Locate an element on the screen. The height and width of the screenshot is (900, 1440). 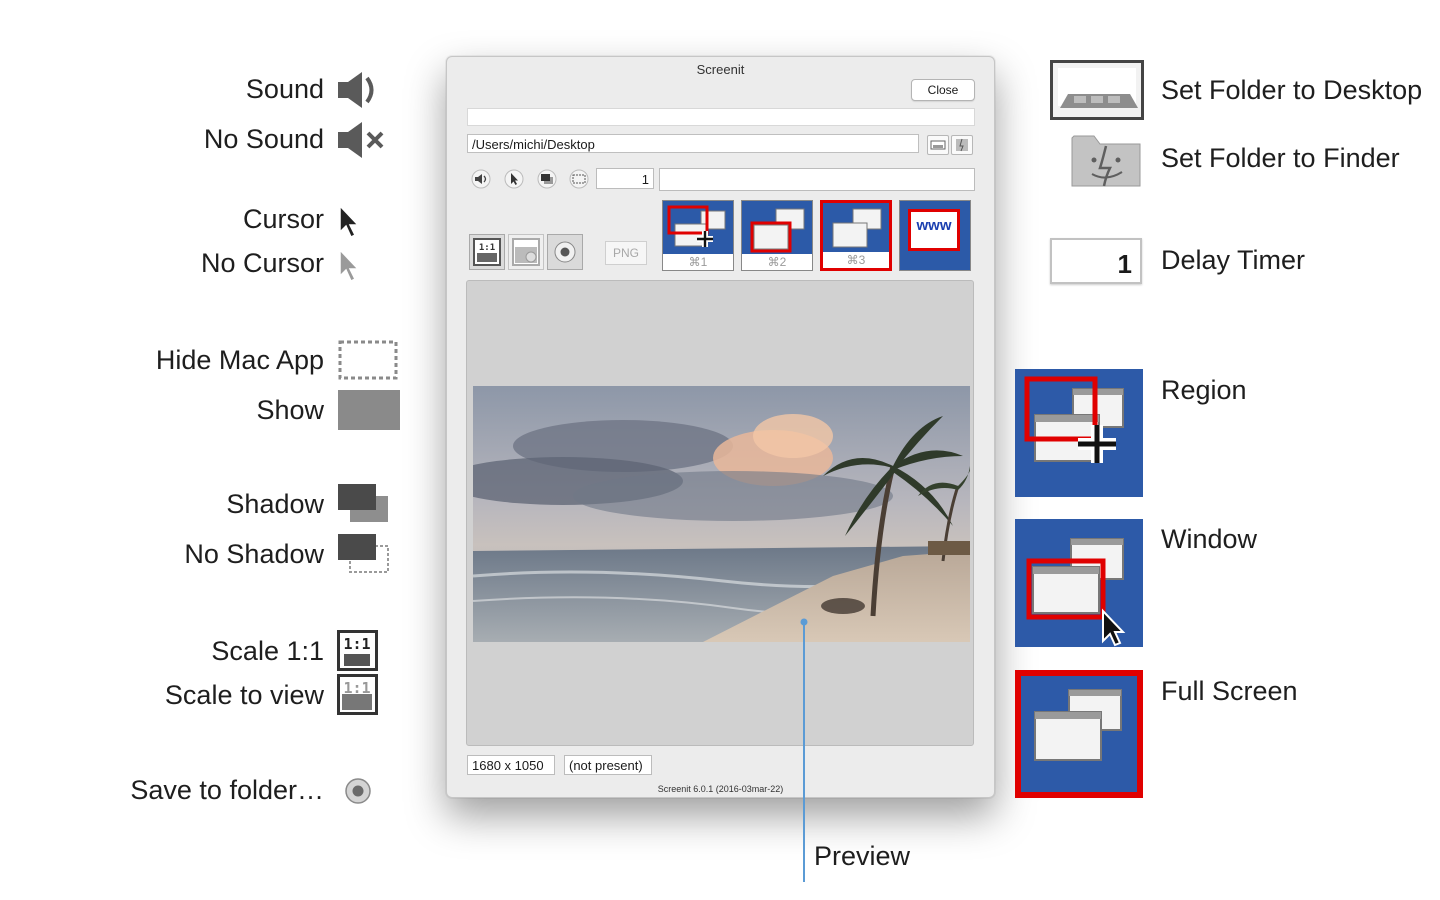
legend-window: Window is located at coordinates (1209, 539).